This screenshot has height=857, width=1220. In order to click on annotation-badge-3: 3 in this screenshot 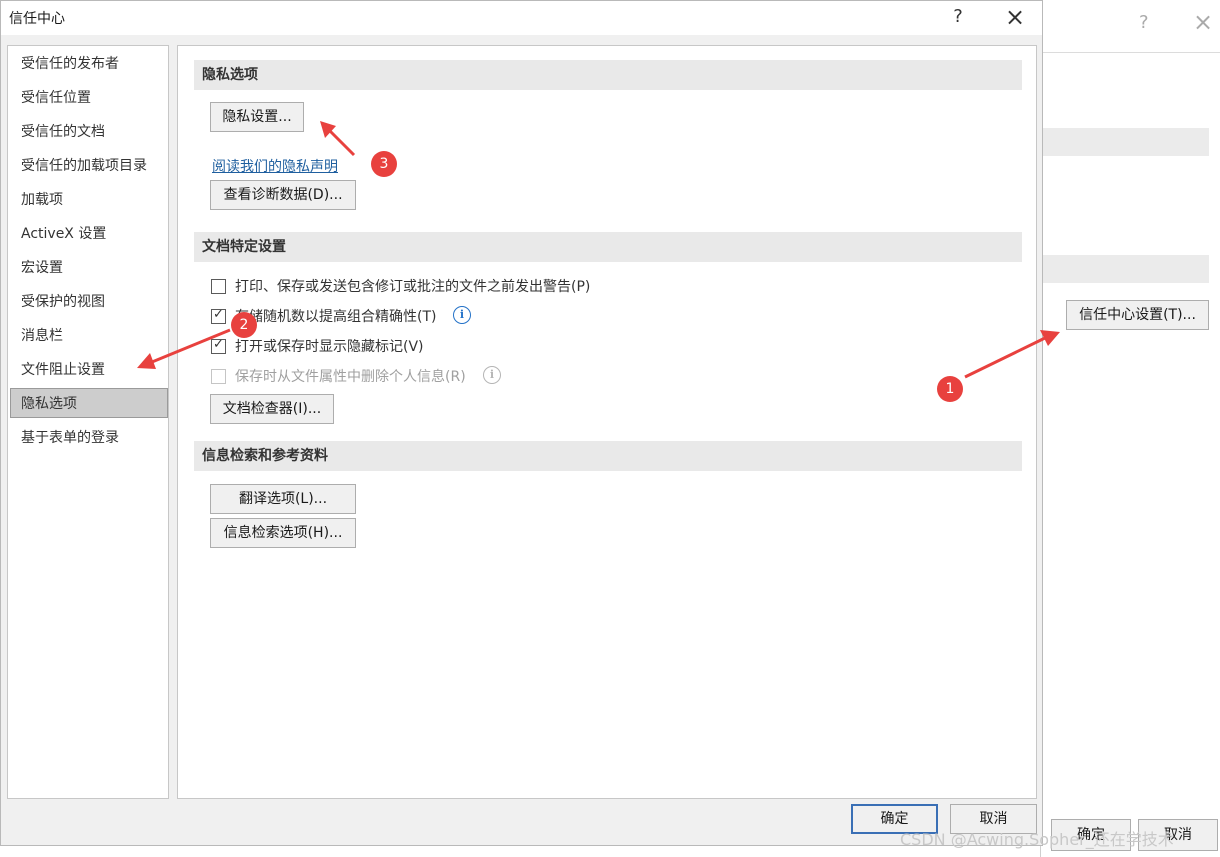, I will do `click(384, 164)`.